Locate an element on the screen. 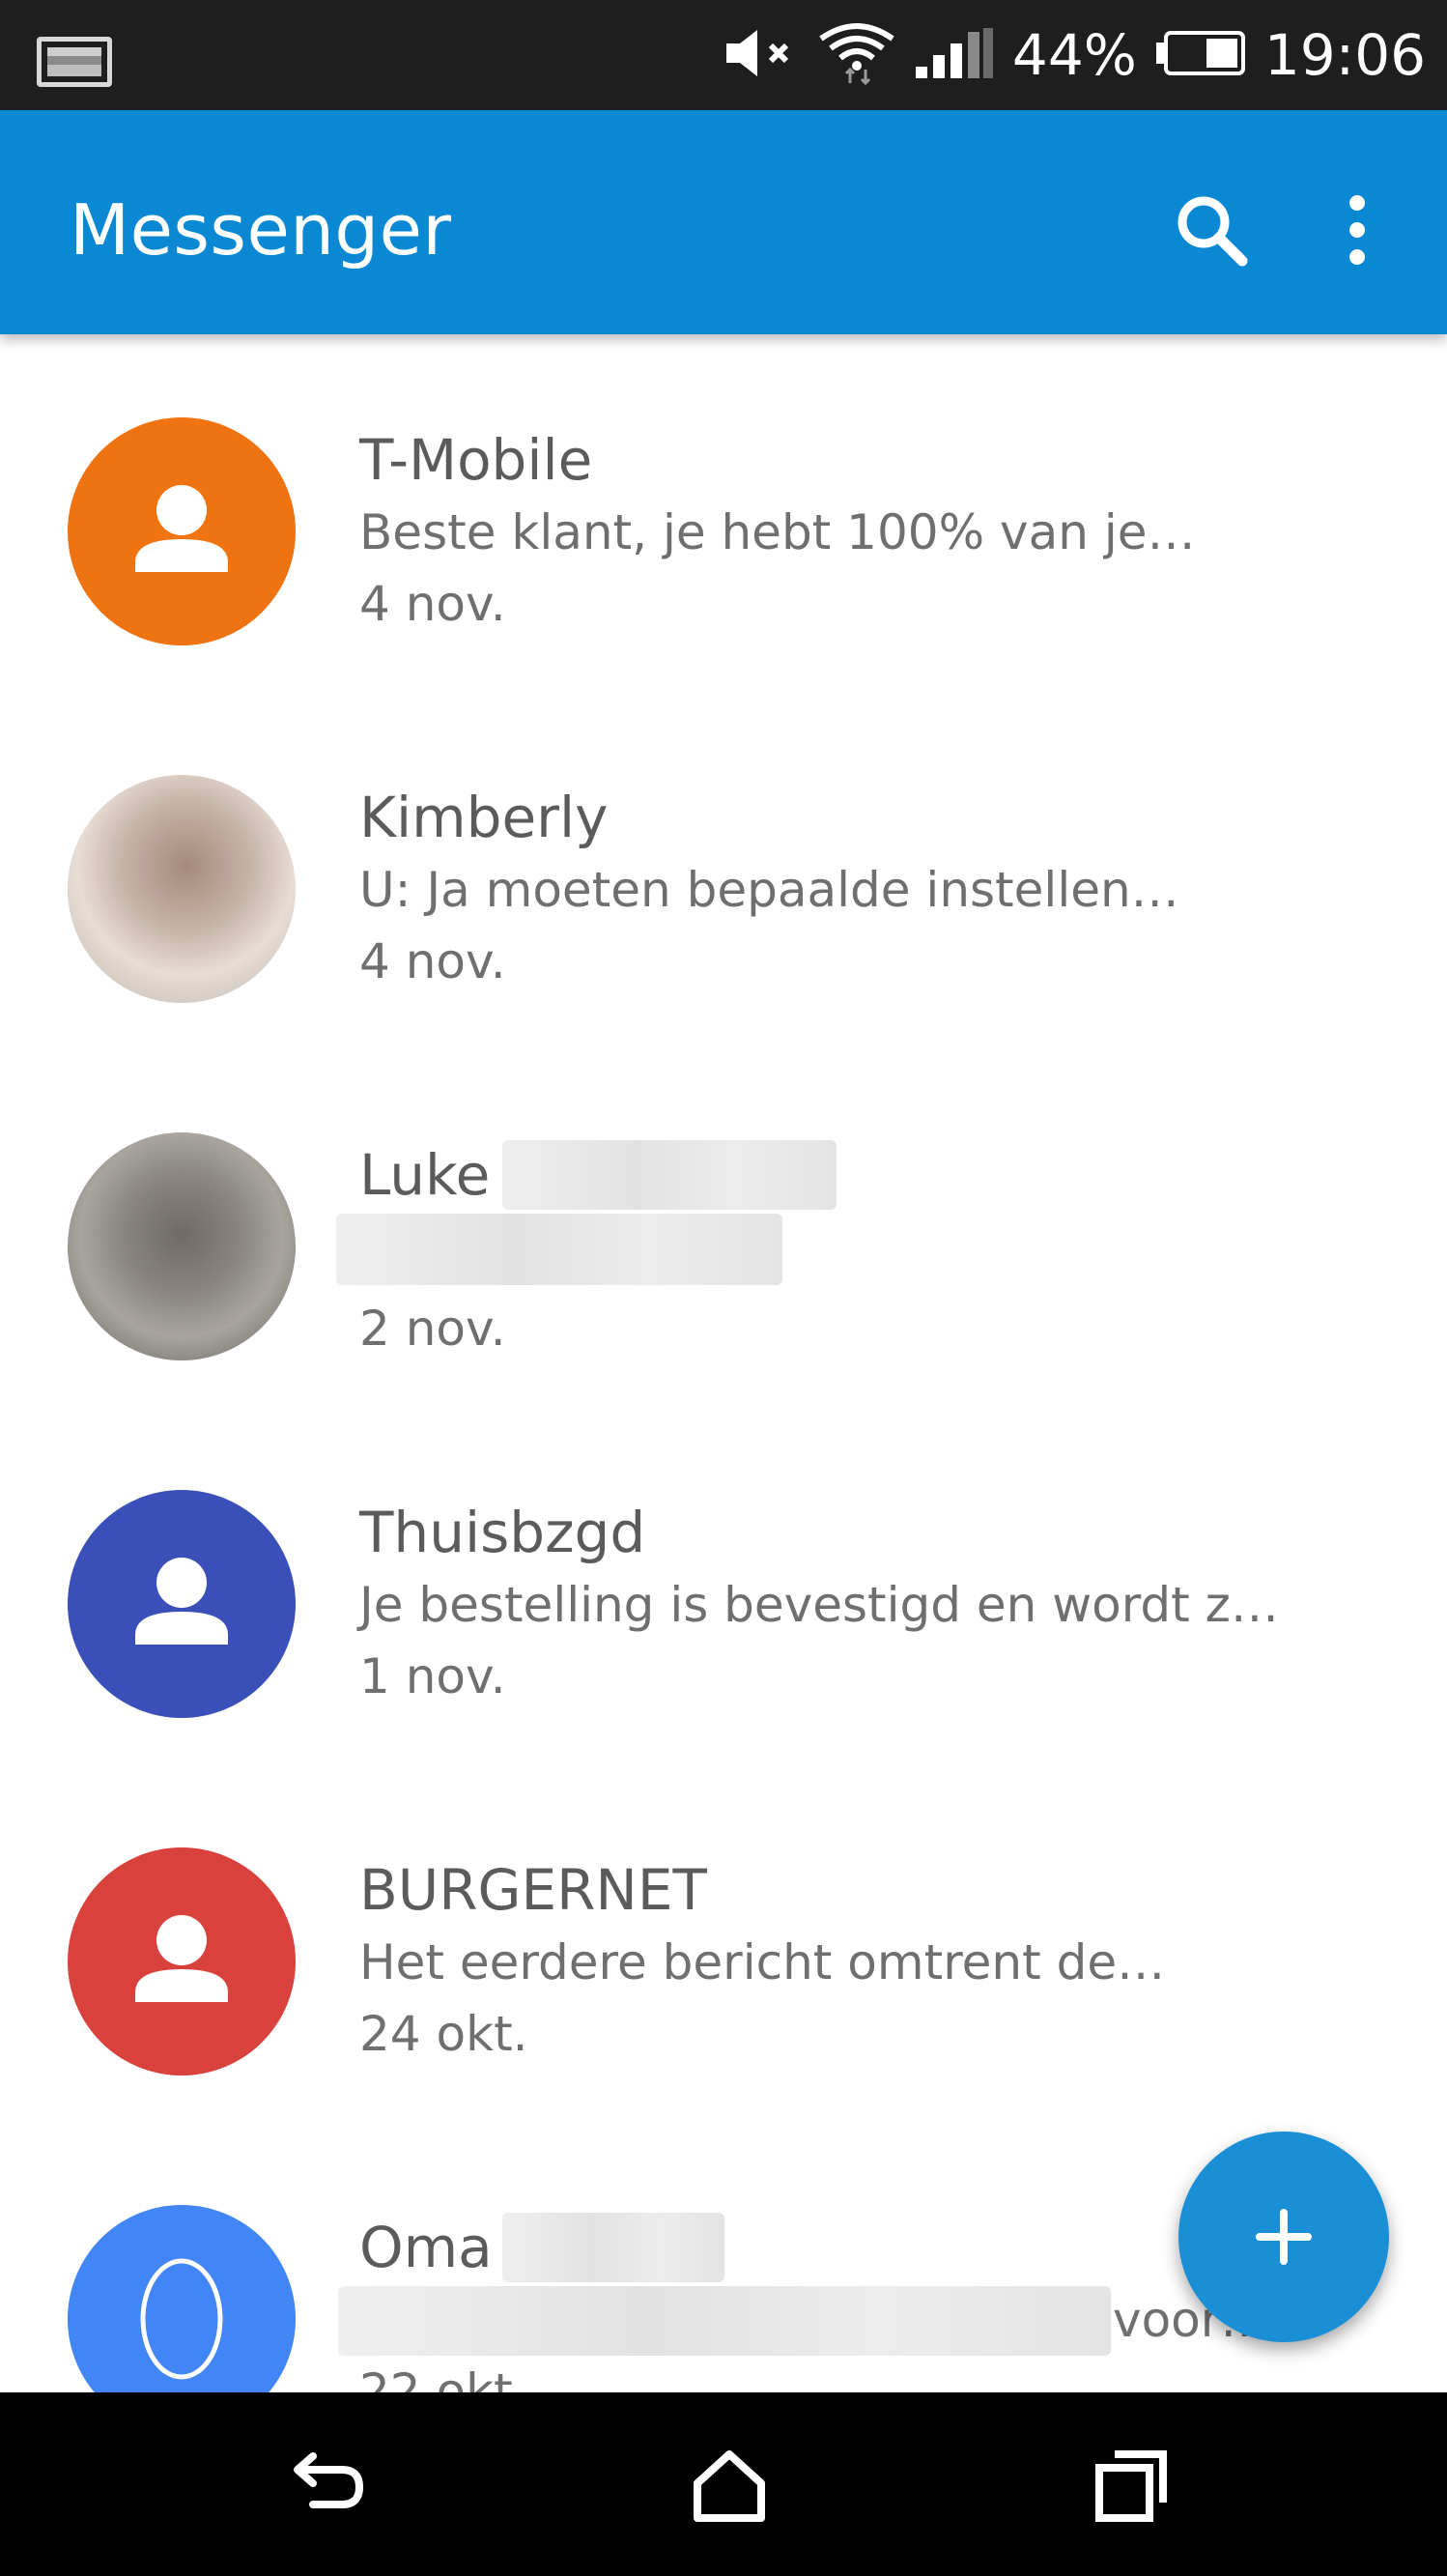 The width and height of the screenshot is (1447, 2576). battery-percent: 44% is located at coordinates (1074, 55).